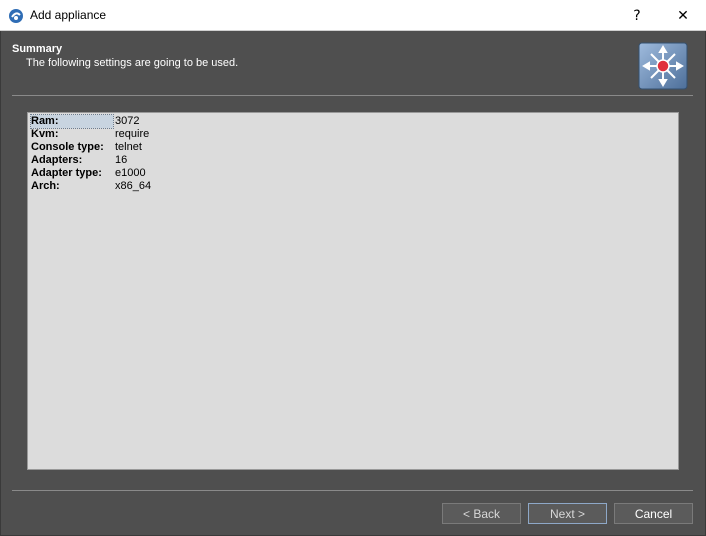  What do you see at coordinates (57, 160) in the screenshot?
I see `summary-key: Adapters:` at bounding box center [57, 160].